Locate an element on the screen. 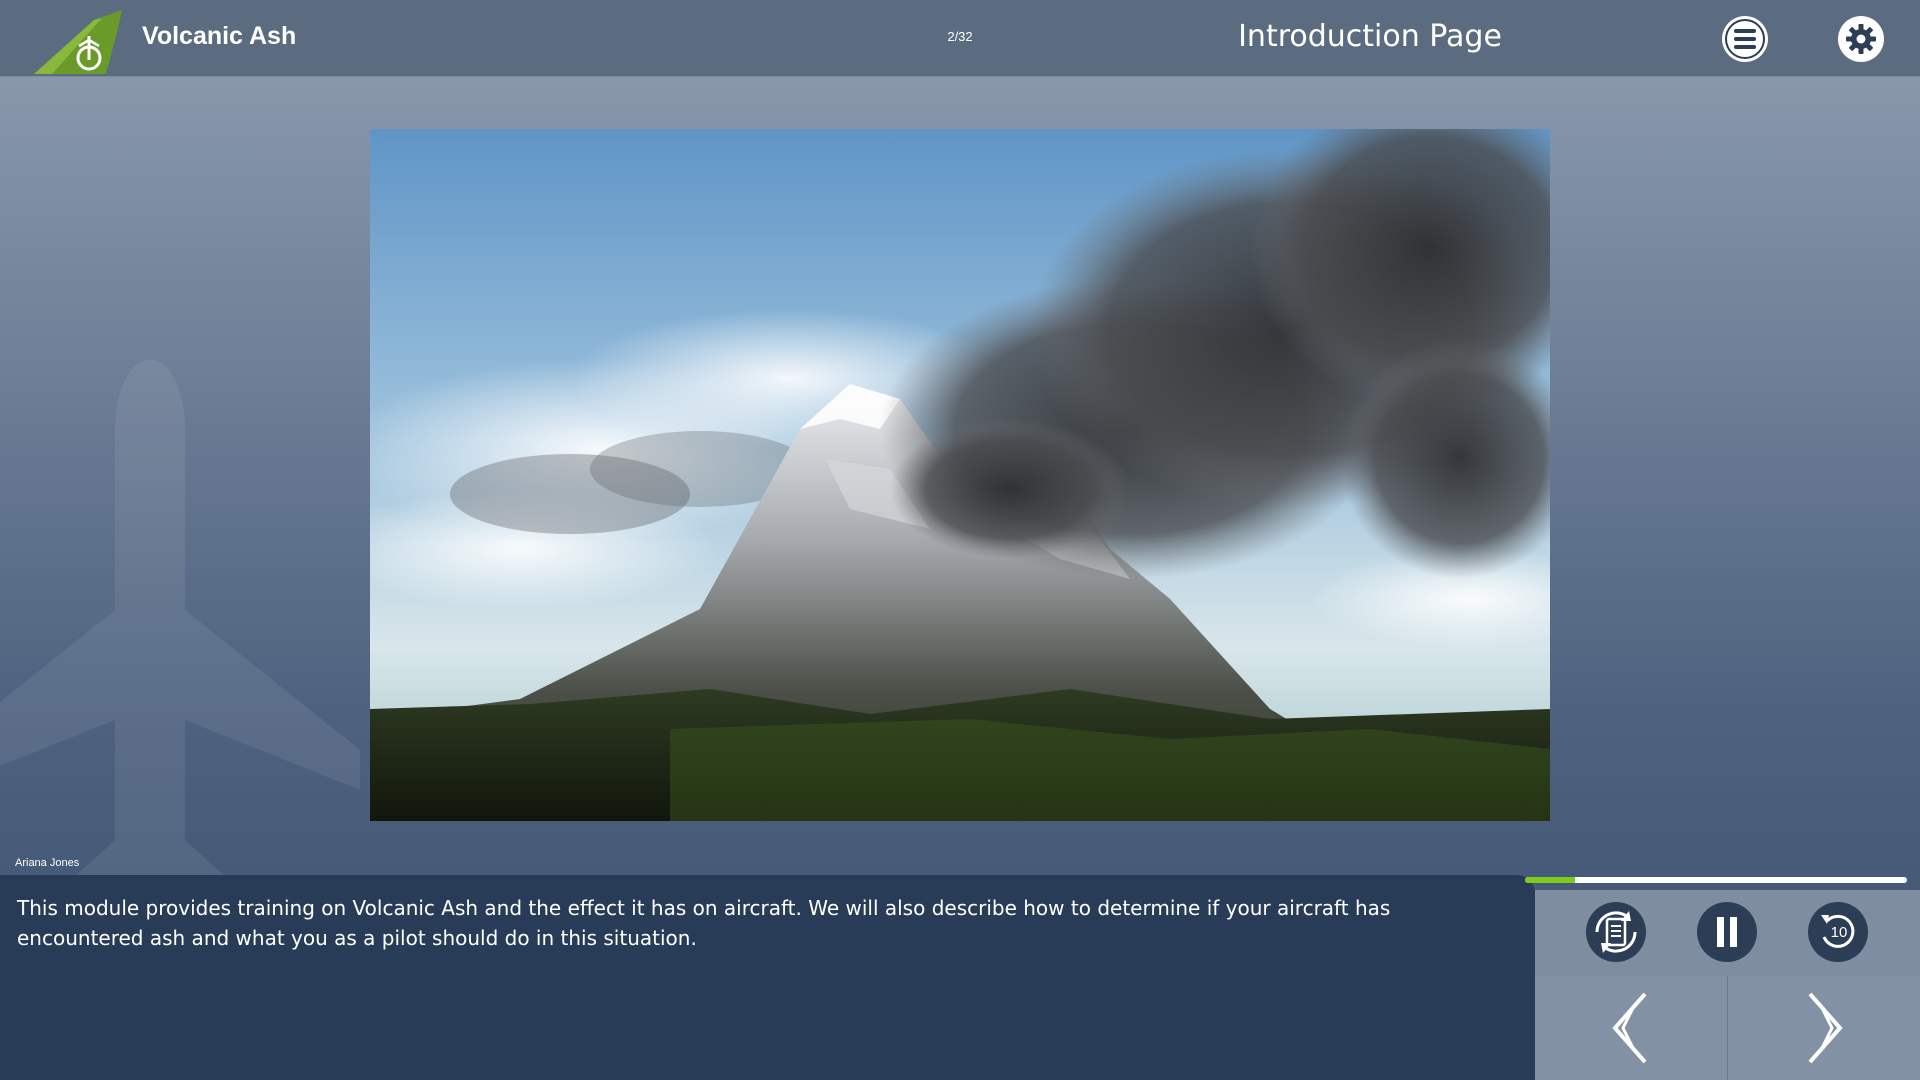 Image resolution: width=1920 pixels, height=1080 pixels. next-page-button is located at coordinates (1824, 1028).